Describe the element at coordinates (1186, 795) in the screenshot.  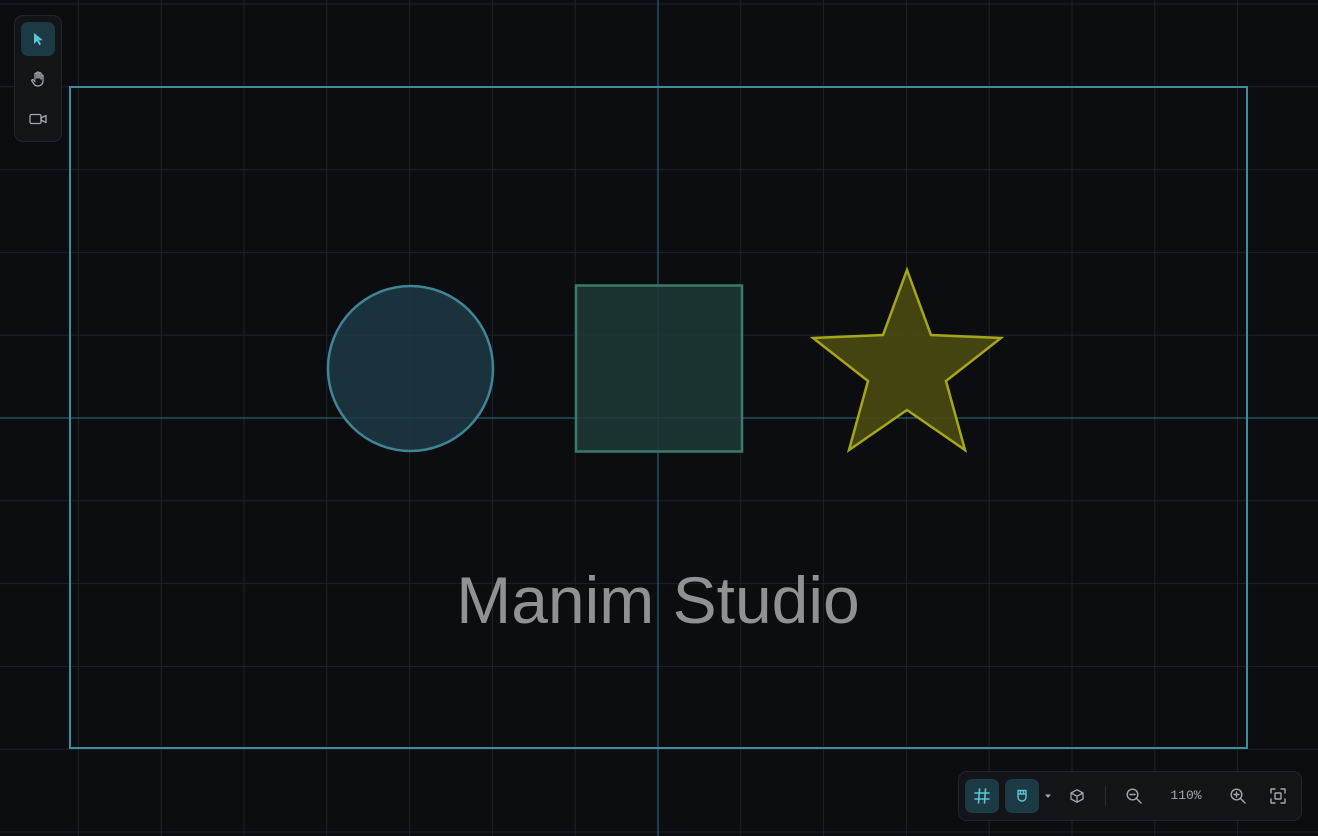
I see `zoom-level-readout: 110%` at that location.